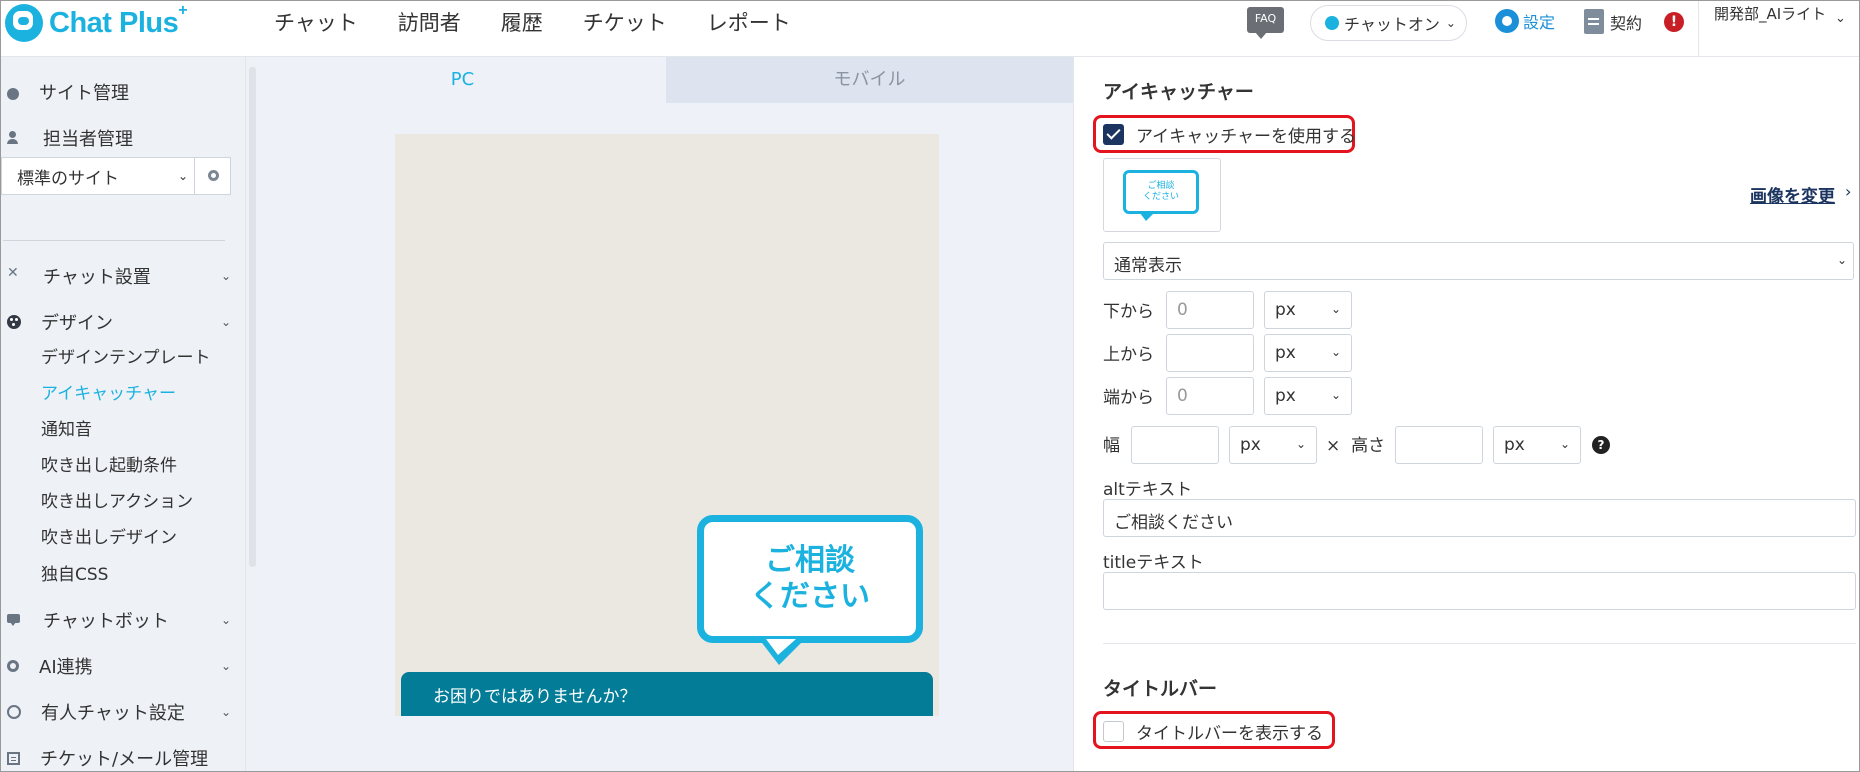 This screenshot has height=772, width=1860. Describe the element at coordinates (1594, 21) in the screenshot. I see `document-icon` at that location.